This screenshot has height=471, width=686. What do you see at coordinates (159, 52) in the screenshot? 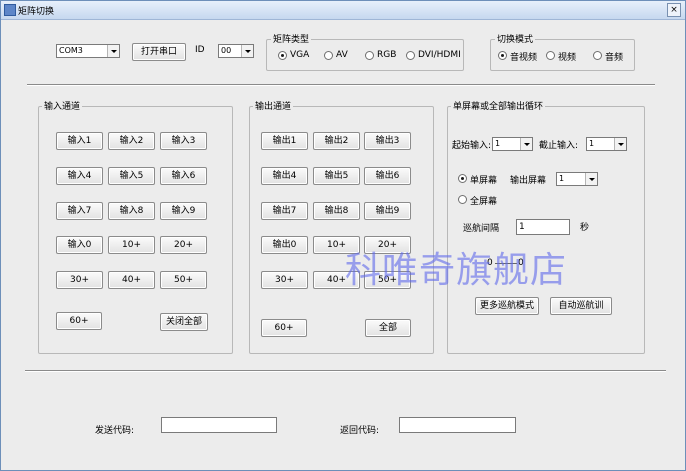
I see `open-port-button: 打开串口` at bounding box center [159, 52].